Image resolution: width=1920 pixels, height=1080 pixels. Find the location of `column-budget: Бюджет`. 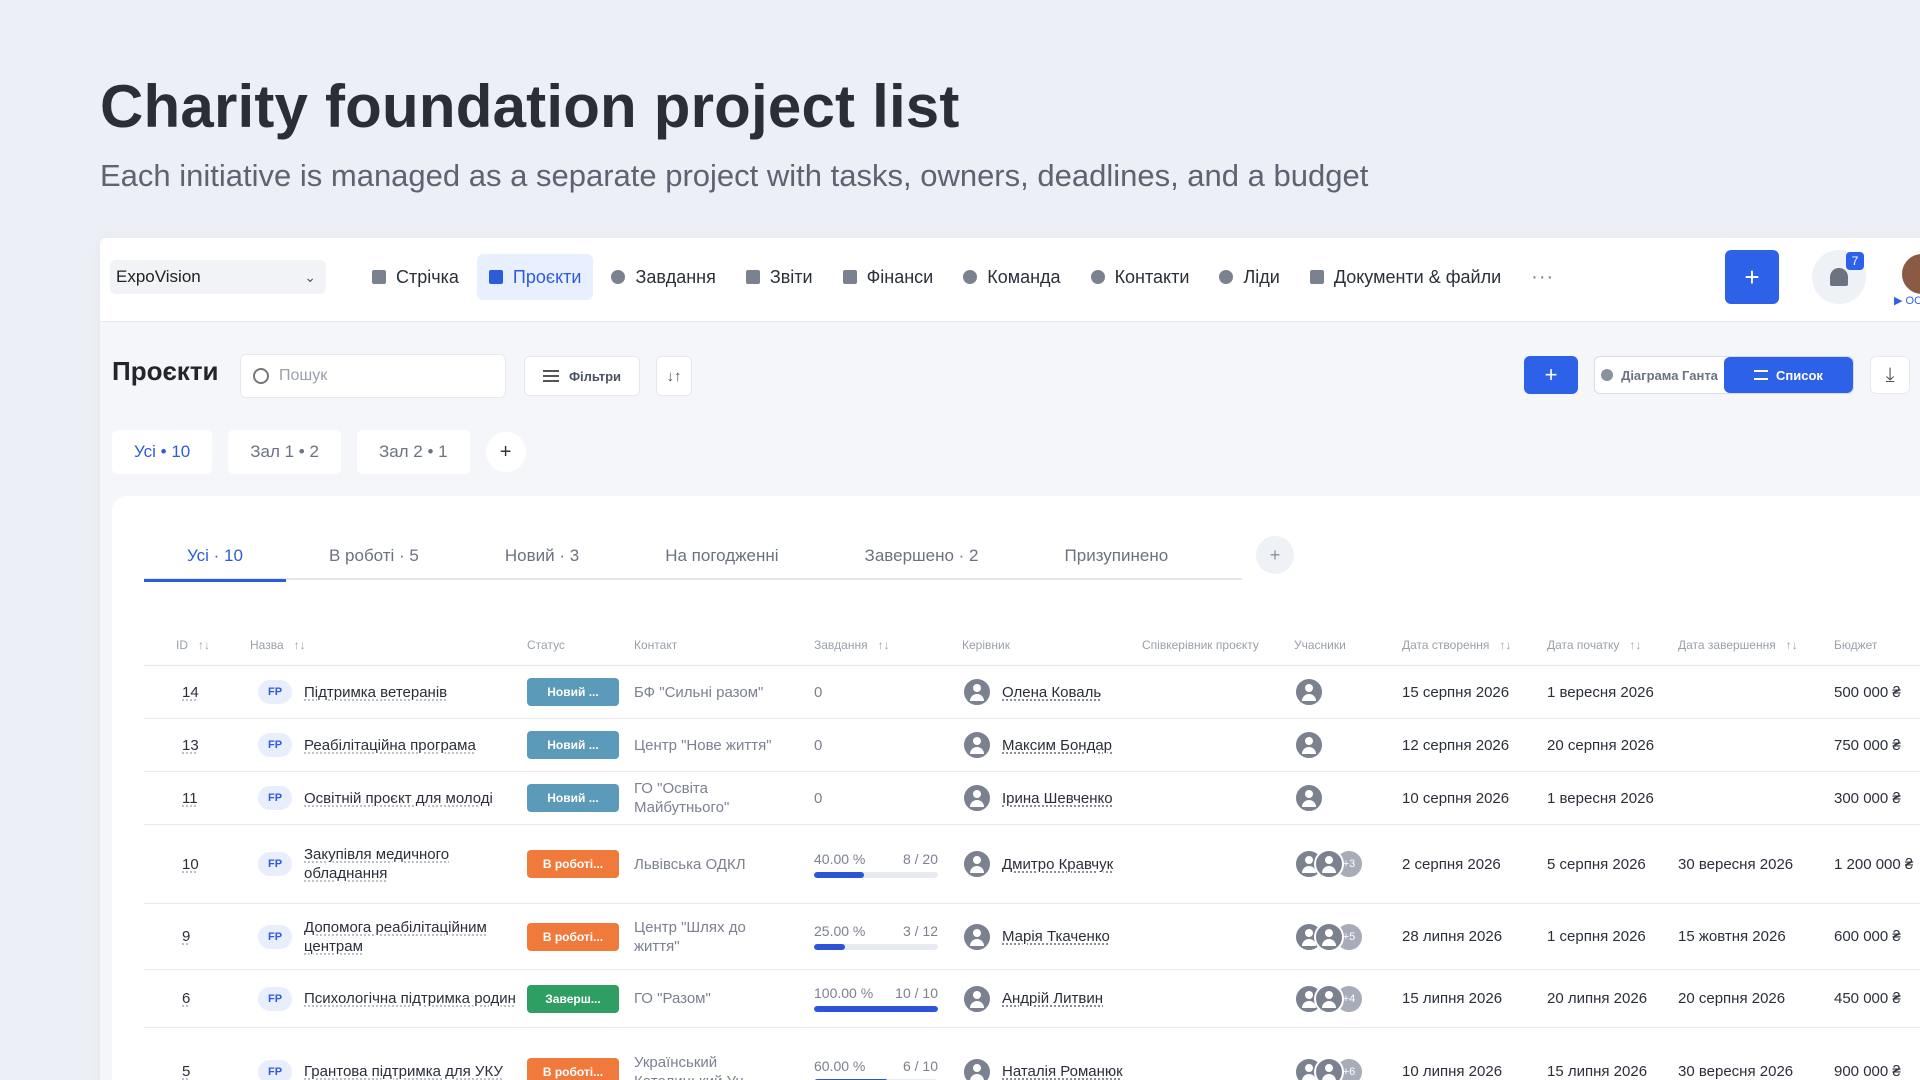

column-budget: Бюджет is located at coordinates (1855, 645).